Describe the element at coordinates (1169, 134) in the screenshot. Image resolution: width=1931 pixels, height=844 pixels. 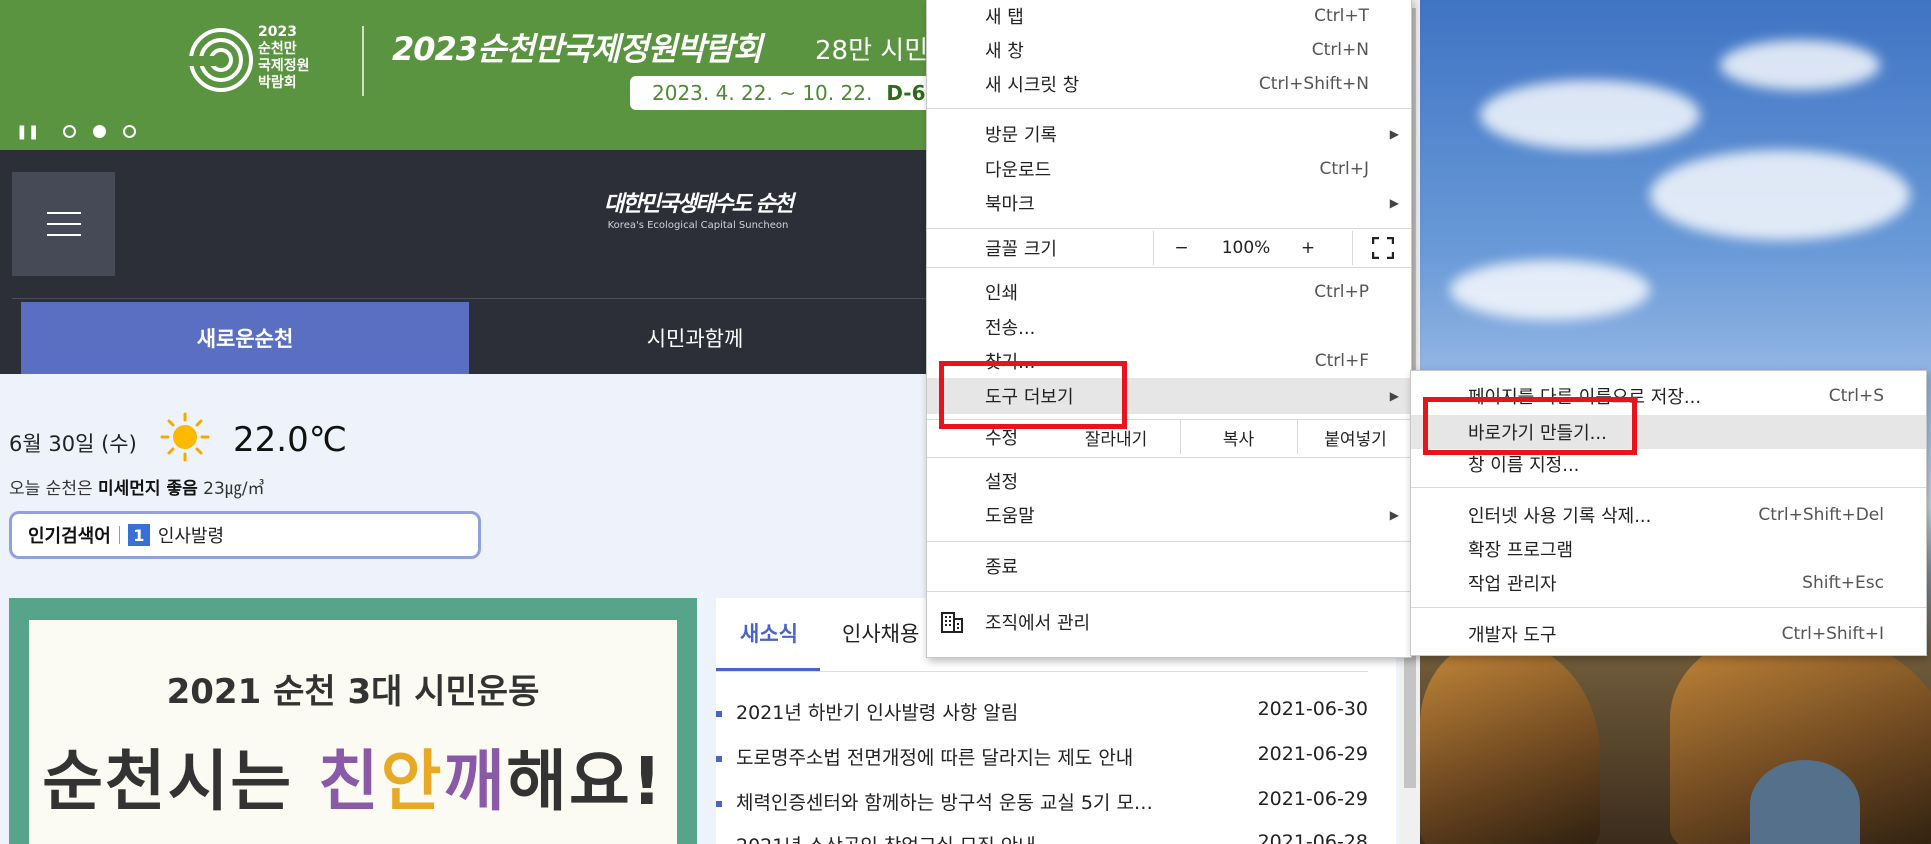
I see `menu-item-history: 방문 기록 ▶` at that location.